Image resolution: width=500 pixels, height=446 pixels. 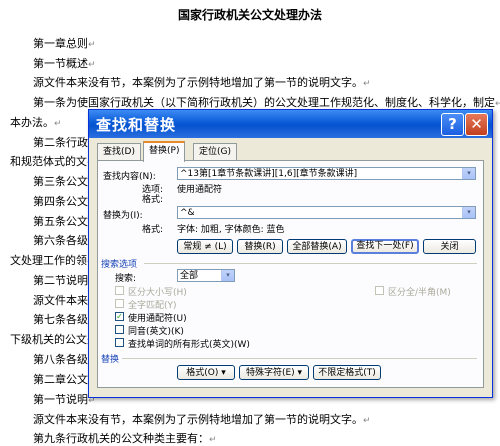 What do you see at coordinates (48, 260) in the screenshot?
I see `document-line-text: 文处理工作的领` at bounding box center [48, 260].